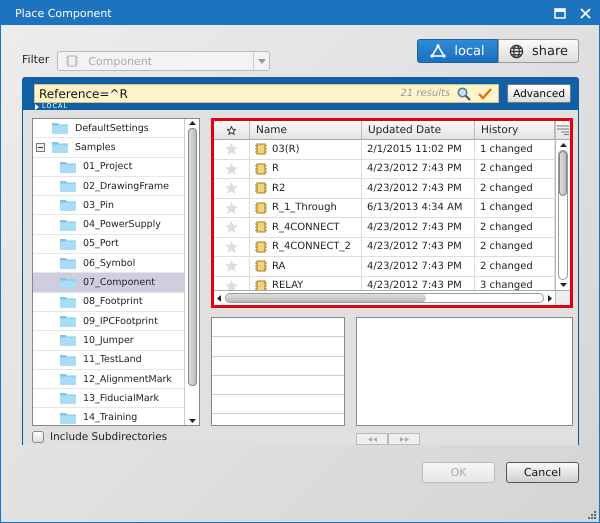 The width and height of the screenshot is (600, 523). I want to click on tree-item: 08_Footprint, so click(108, 302).